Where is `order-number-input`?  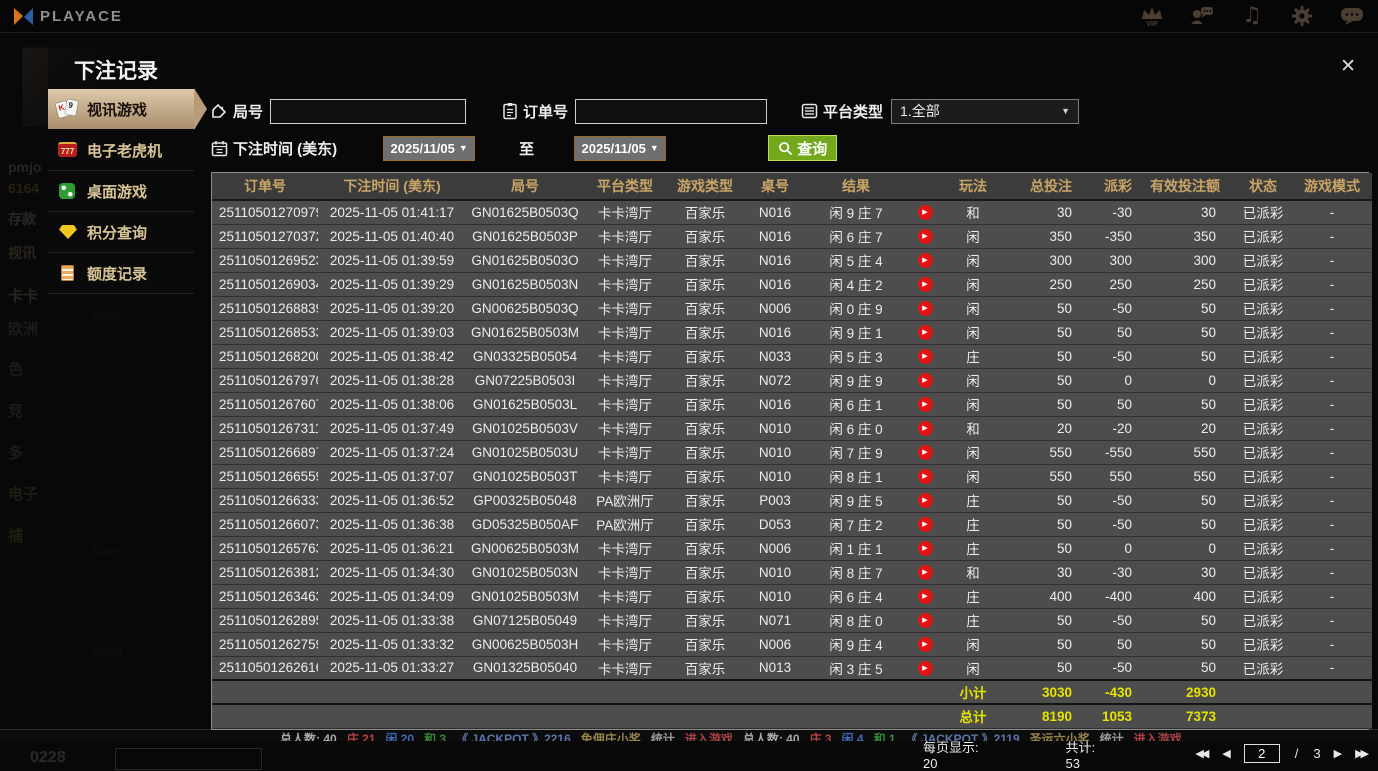
order-number-input is located at coordinates (671, 111).